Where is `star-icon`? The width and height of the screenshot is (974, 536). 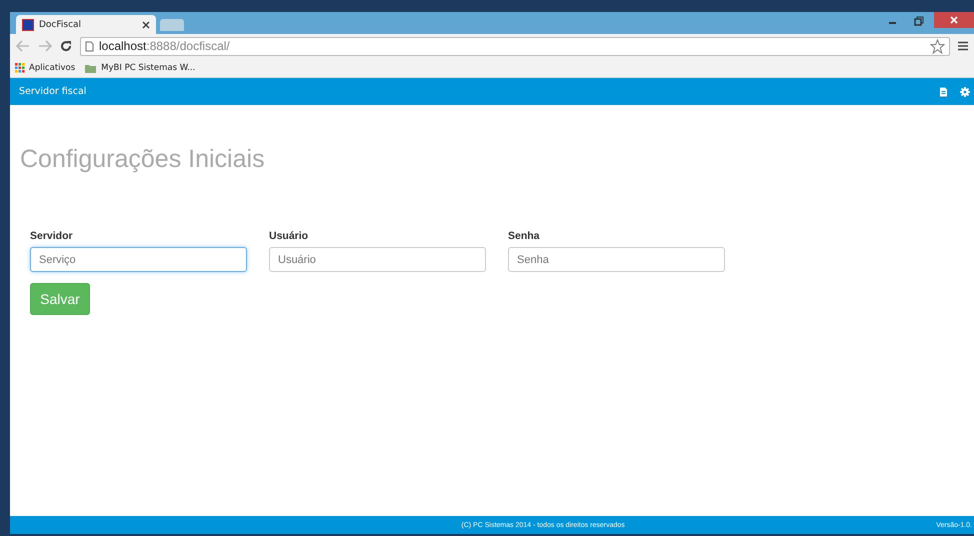
star-icon is located at coordinates (937, 46).